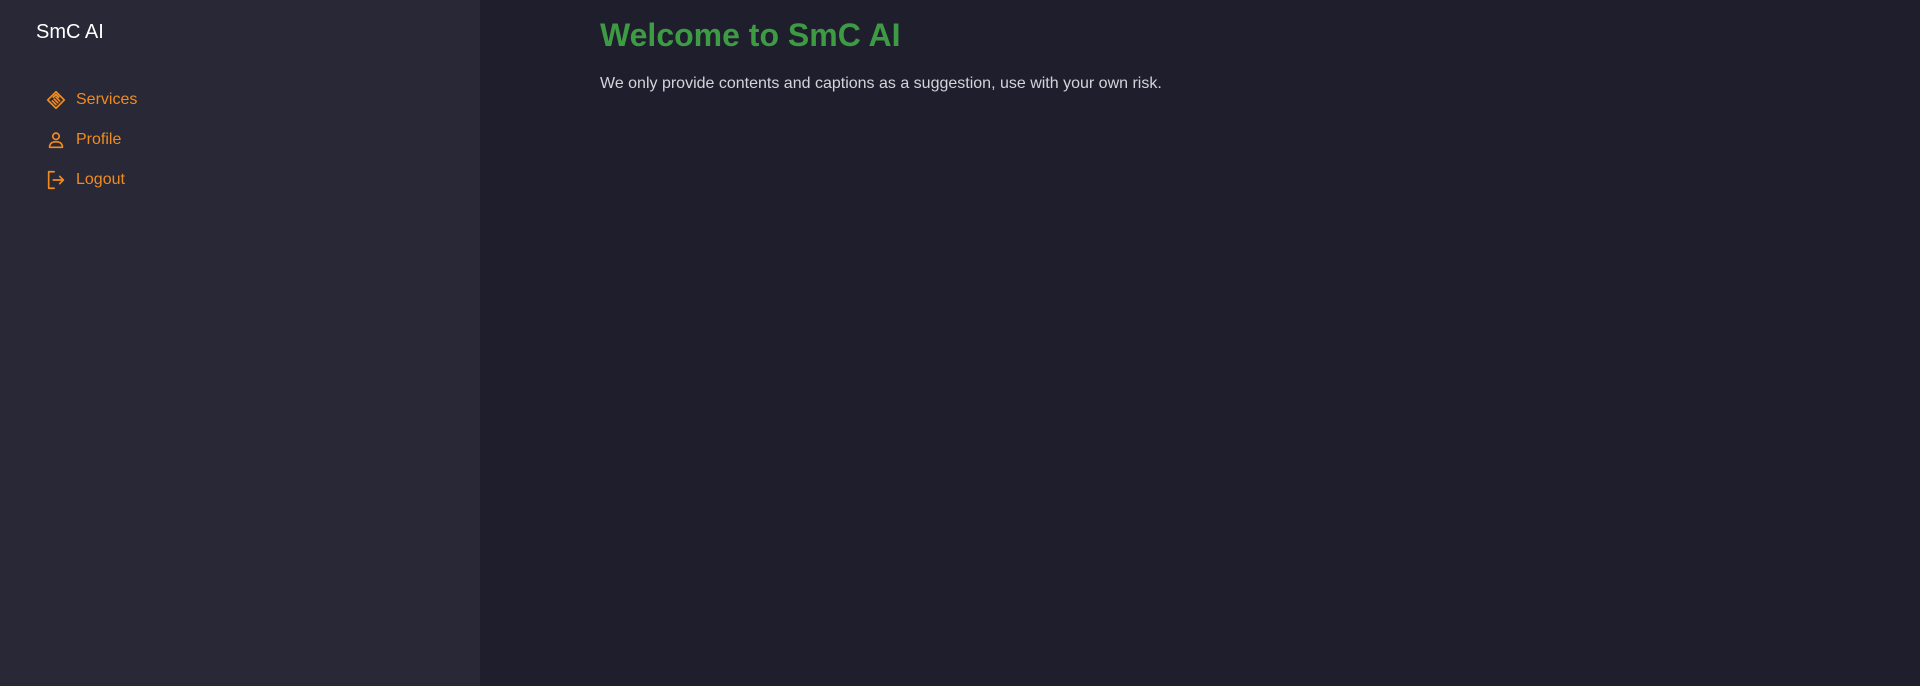  Describe the element at coordinates (99, 139) in the screenshot. I see `sidebar-item-label: Profile` at that location.